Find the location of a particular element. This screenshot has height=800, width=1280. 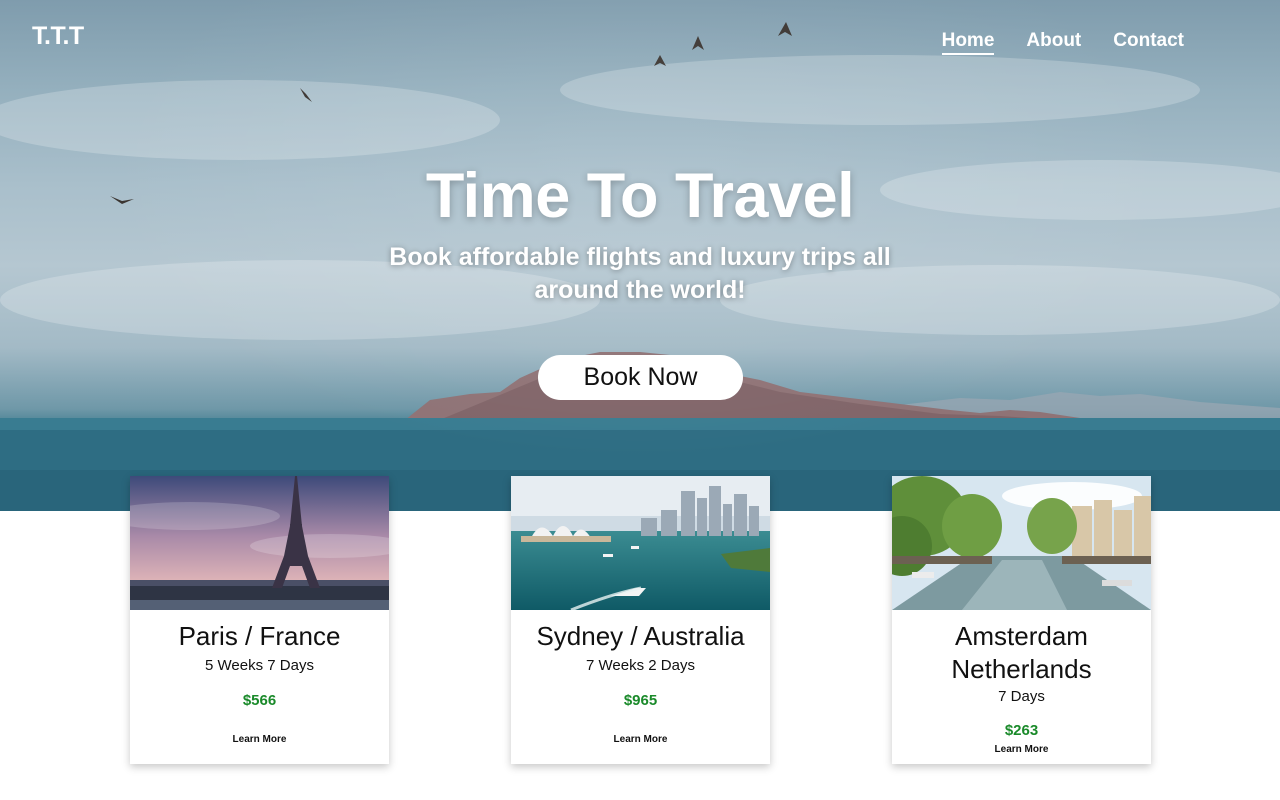

hero-title: Time To Travel is located at coordinates (640, 196).